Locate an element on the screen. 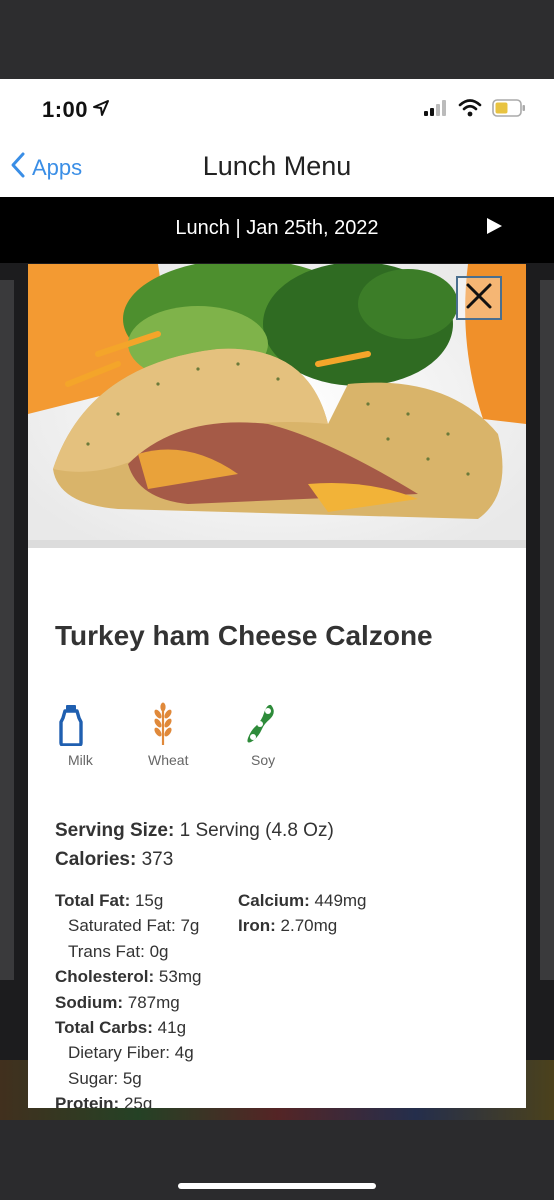 The height and width of the screenshot is (1200, 554). nutrition-row: Total Fat: 15g is located at coordinates (128, 900).